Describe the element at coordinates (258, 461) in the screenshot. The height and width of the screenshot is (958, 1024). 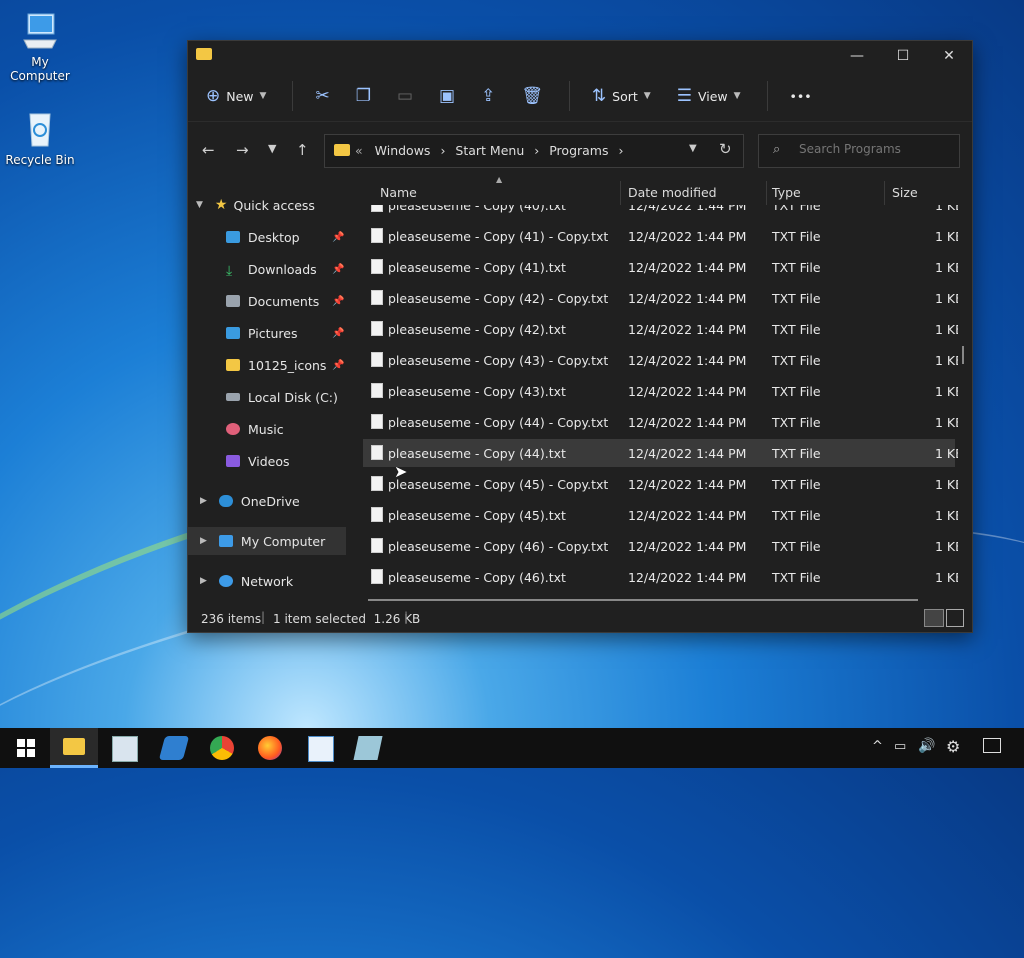
I see `sidebar-item-videos: Videos` at that location.